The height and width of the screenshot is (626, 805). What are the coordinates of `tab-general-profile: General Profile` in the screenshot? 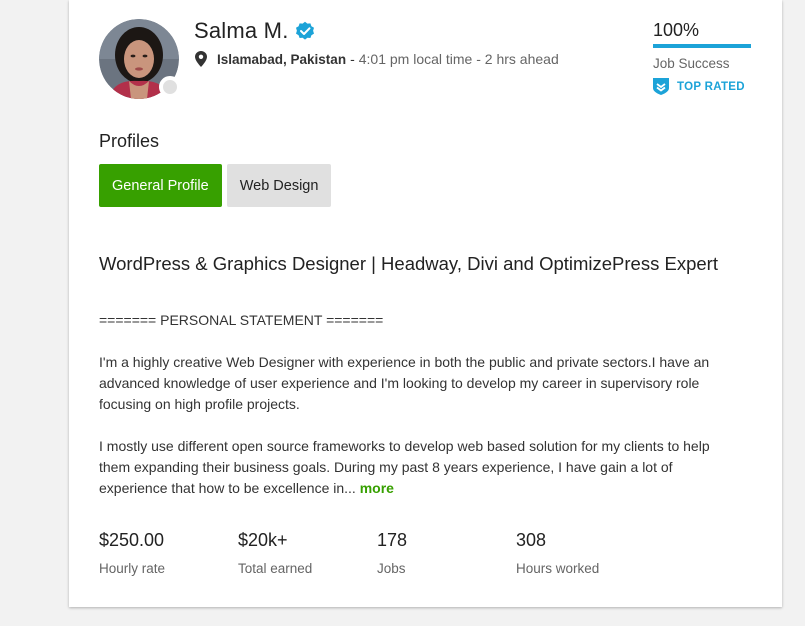 It's located at (160, 185).